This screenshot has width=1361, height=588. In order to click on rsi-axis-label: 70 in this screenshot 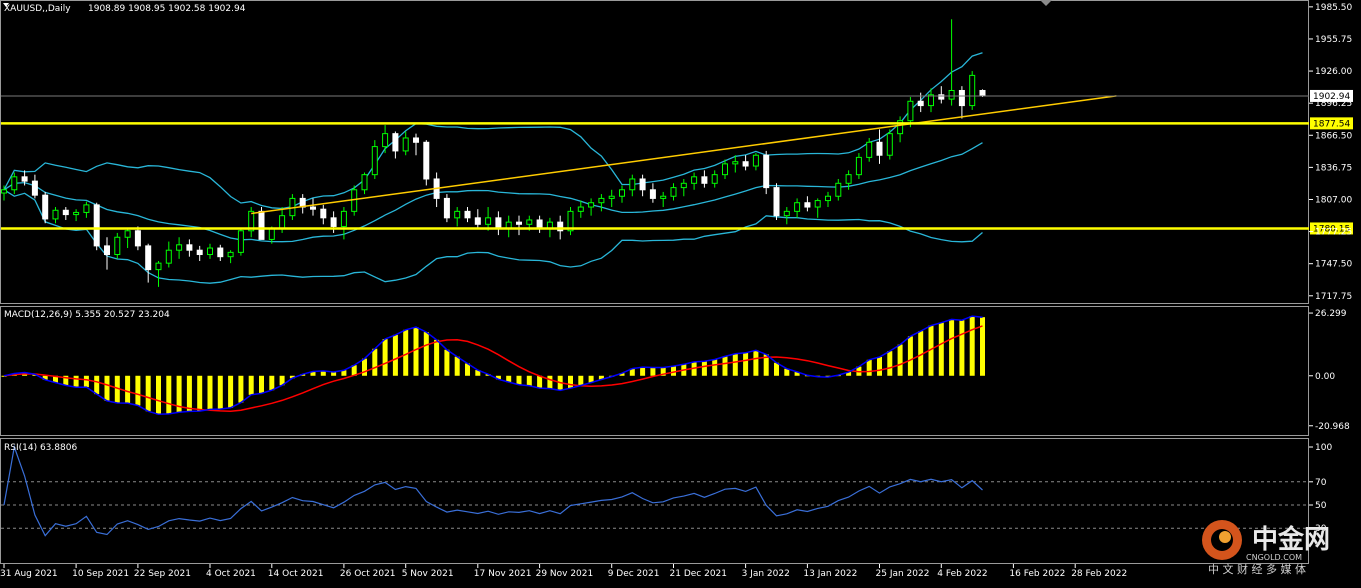, I will do `click(1321, 483)`.